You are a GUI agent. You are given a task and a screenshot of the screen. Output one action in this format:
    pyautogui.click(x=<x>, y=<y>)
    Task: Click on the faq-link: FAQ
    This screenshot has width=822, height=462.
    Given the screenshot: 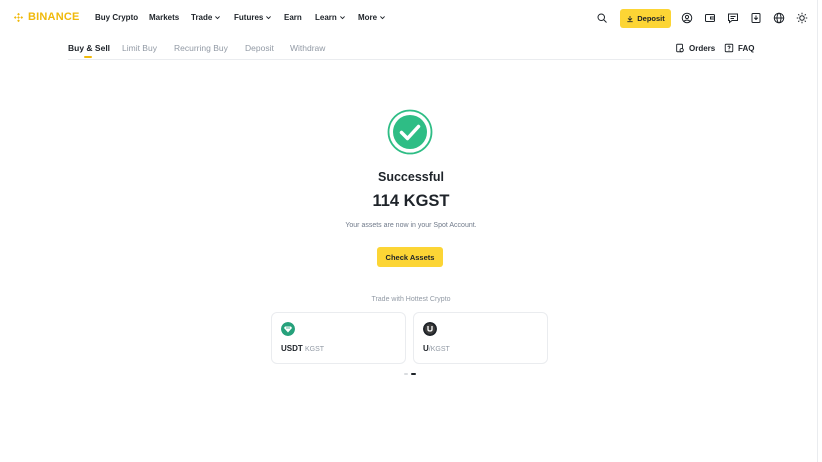 What is the action you would take?
    pyautogui.click(x=739, y=48)
    